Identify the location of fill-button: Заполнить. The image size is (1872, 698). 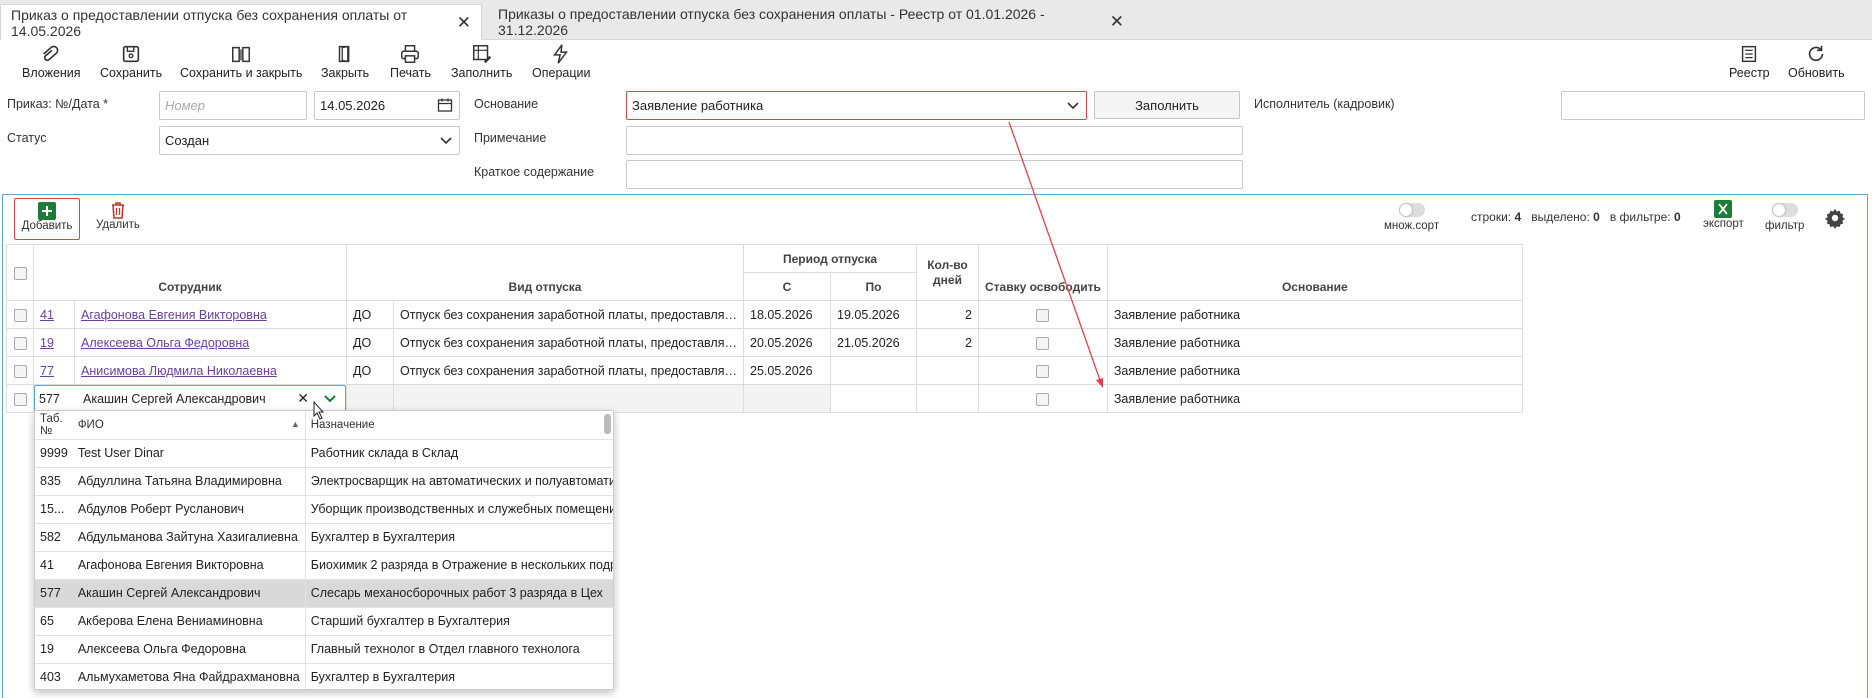
(1167, 105).